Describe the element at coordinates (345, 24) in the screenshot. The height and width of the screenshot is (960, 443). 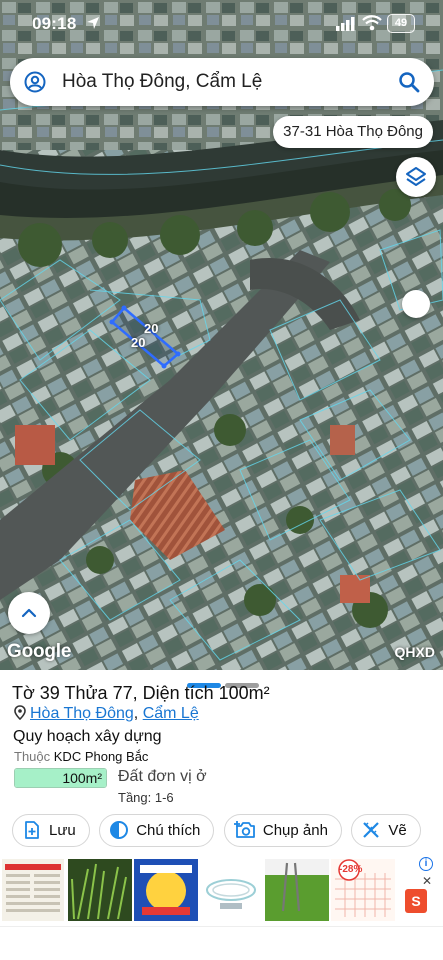
I see `cellular-signal-icon` at that location.